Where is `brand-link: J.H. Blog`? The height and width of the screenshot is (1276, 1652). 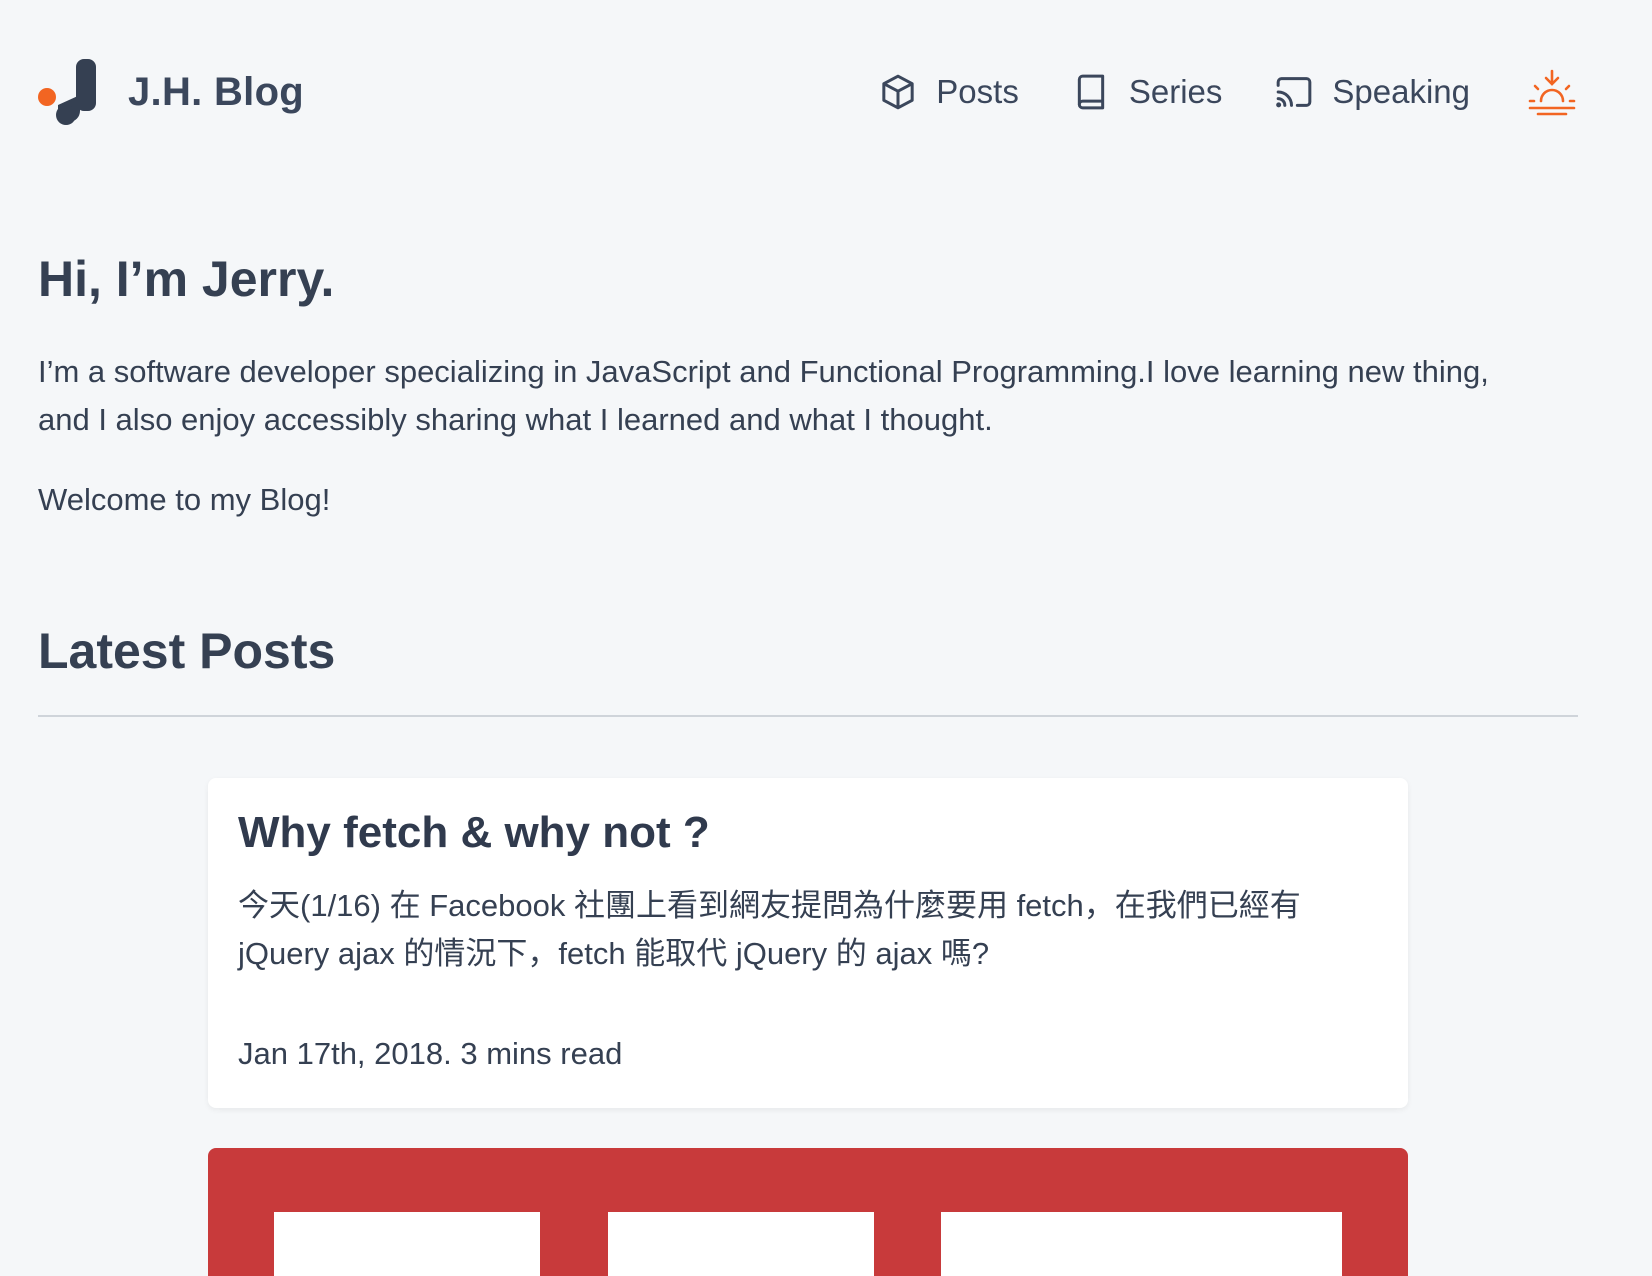
brand-link: J.H. Blog is located at coordinates (171, 92).